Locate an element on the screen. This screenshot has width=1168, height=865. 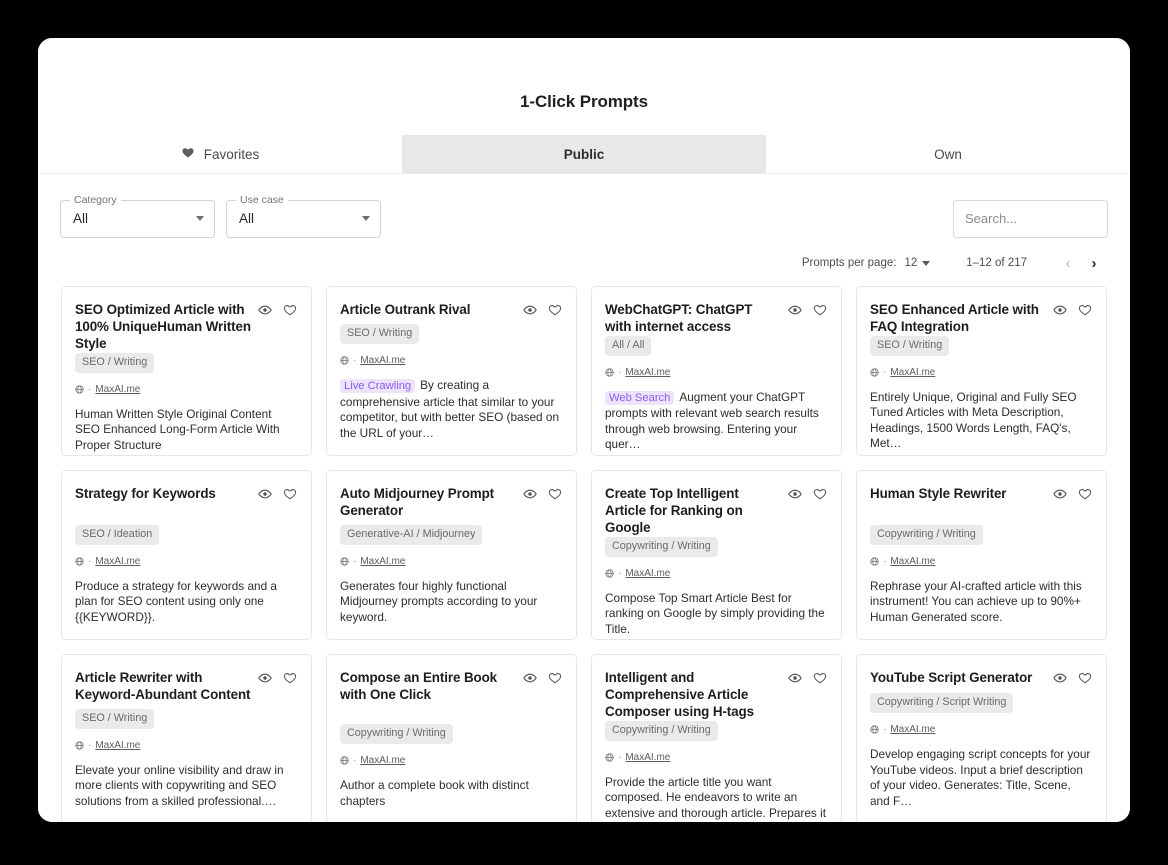
tab-bar: Favorites Public Own is located at coordinates (584, 154).